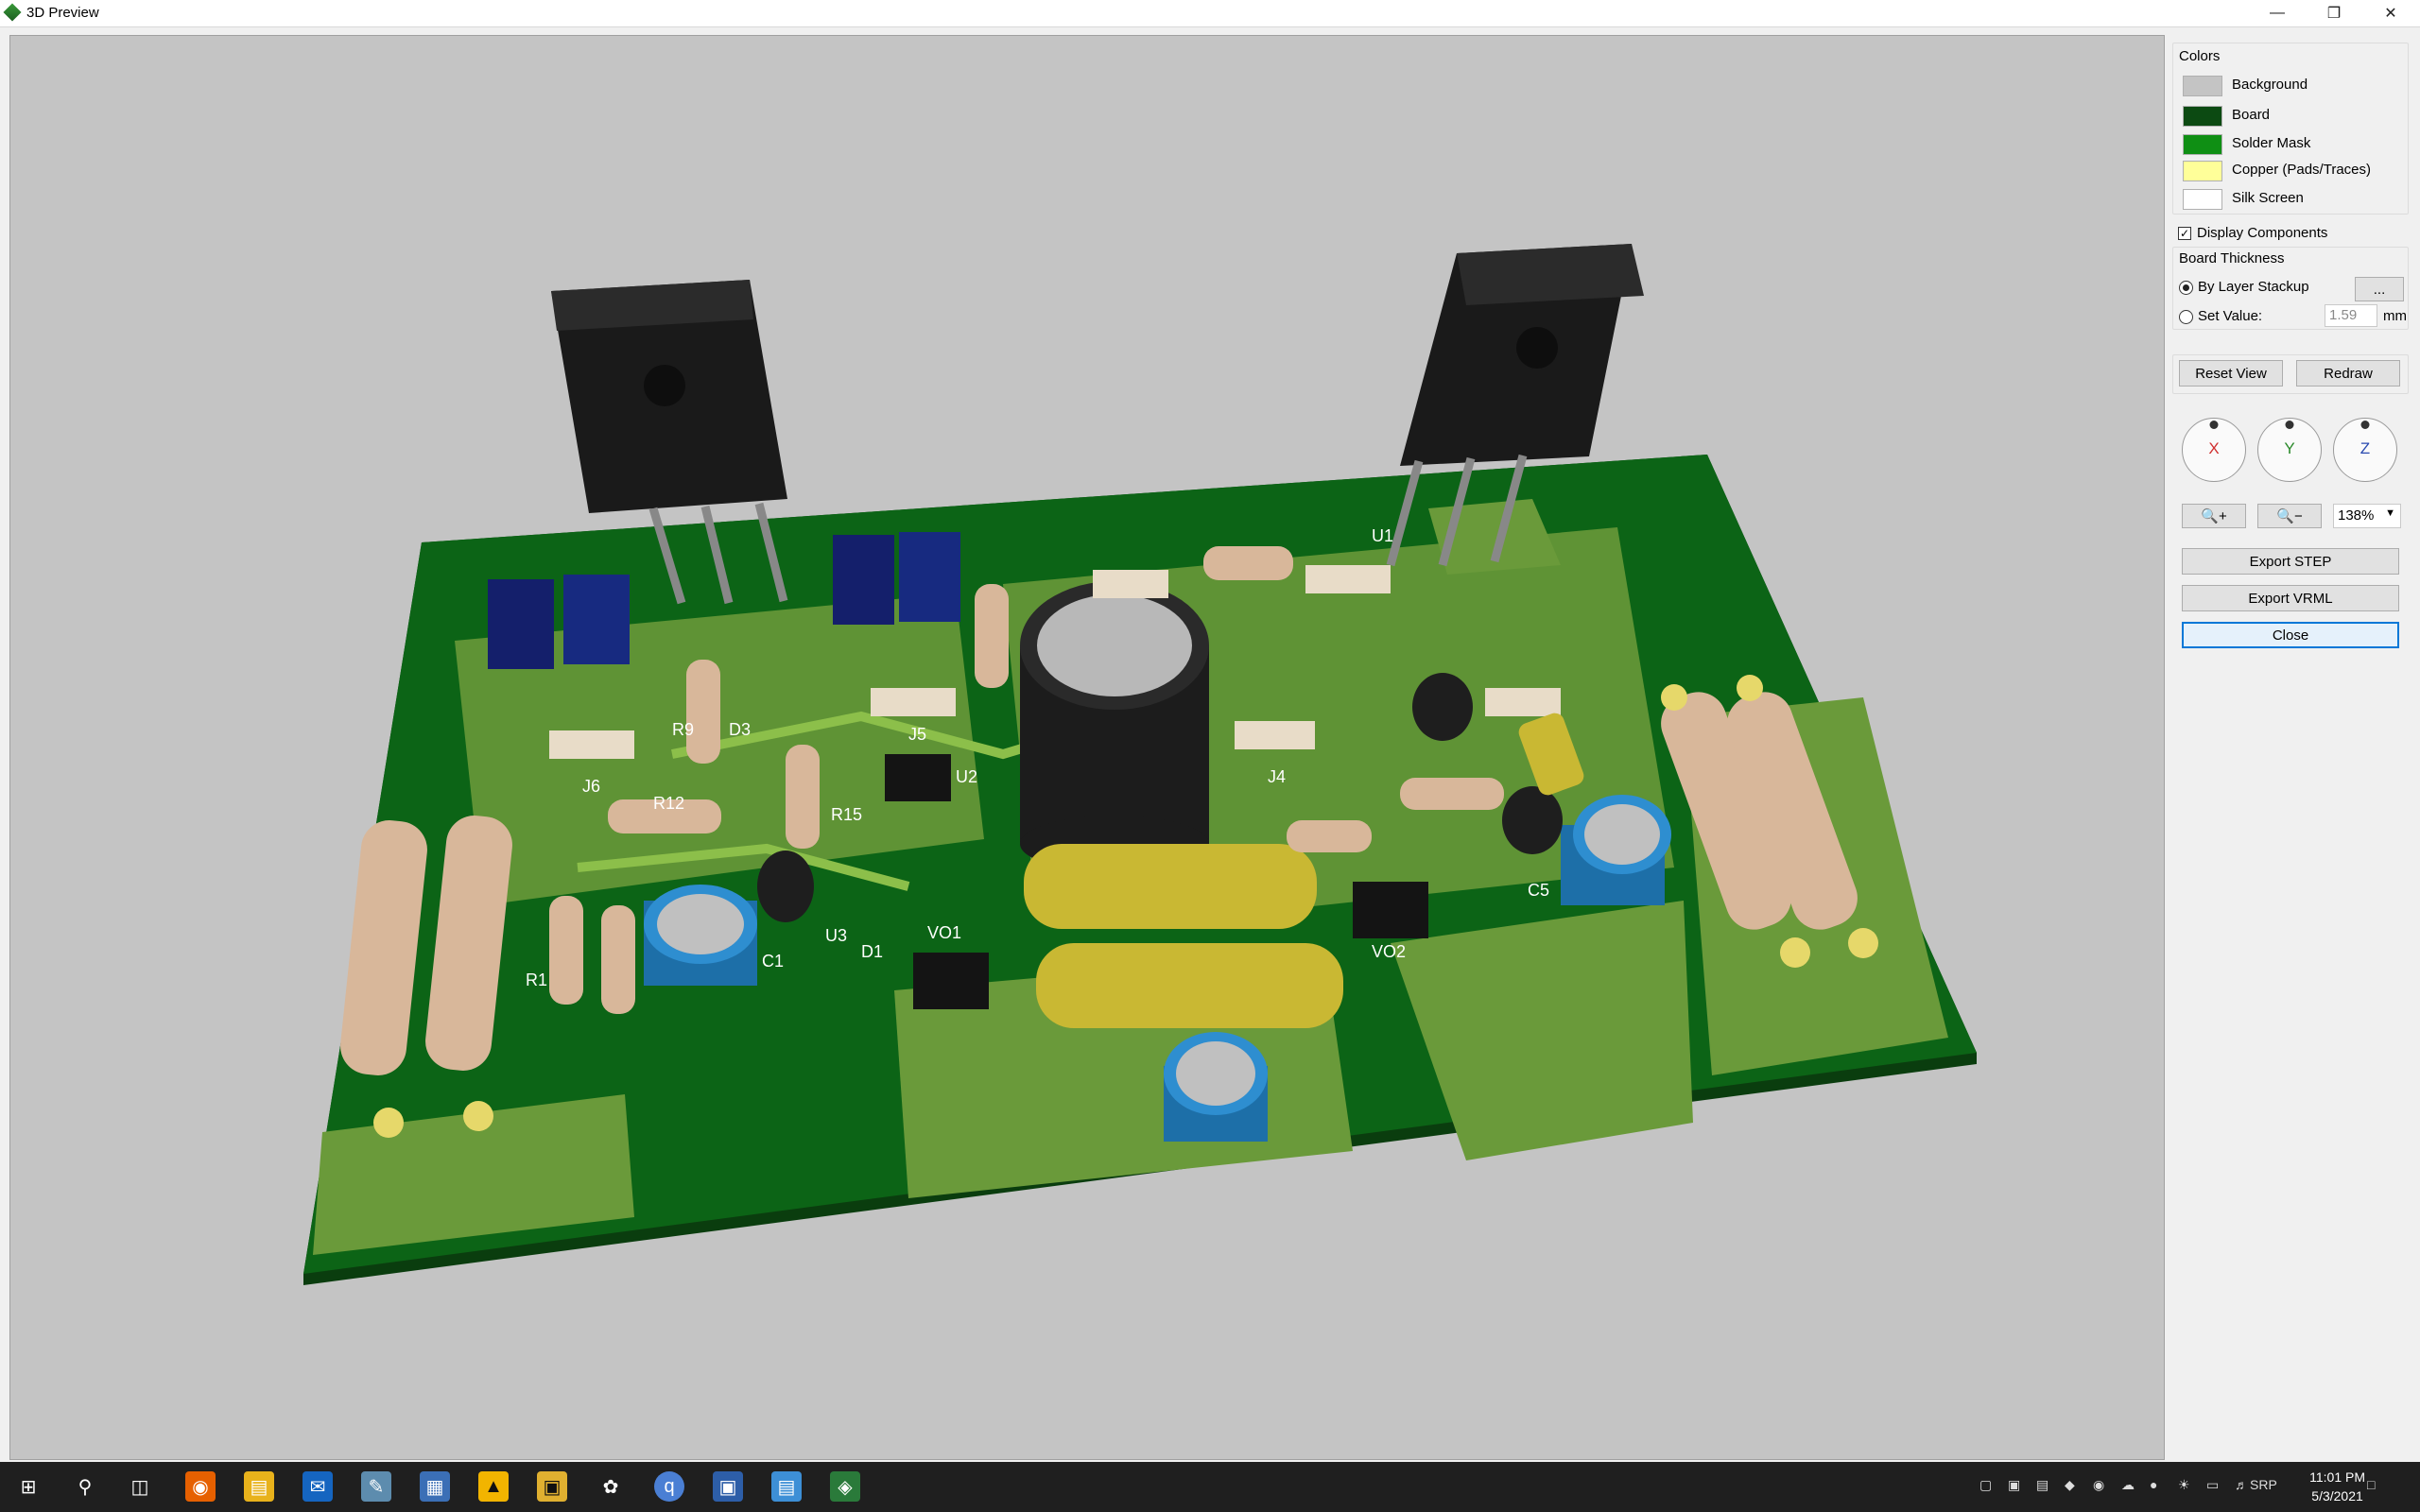  Describe the element at coordinates (435, 1486) in the screenshot. I see `calculator-icon: ▦` at that location.